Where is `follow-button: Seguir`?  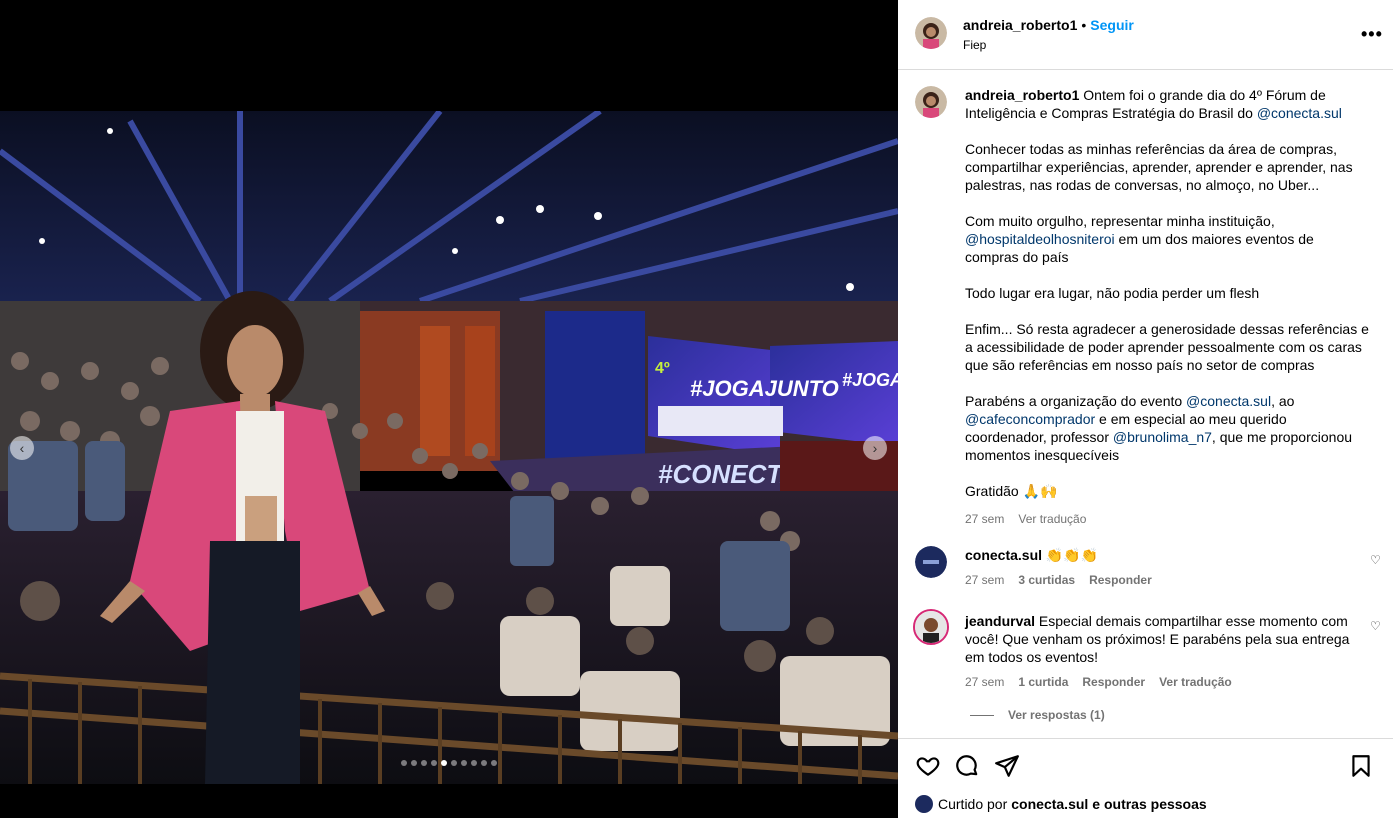 follow-button: Seguir is located at coordinates (1112, 25).